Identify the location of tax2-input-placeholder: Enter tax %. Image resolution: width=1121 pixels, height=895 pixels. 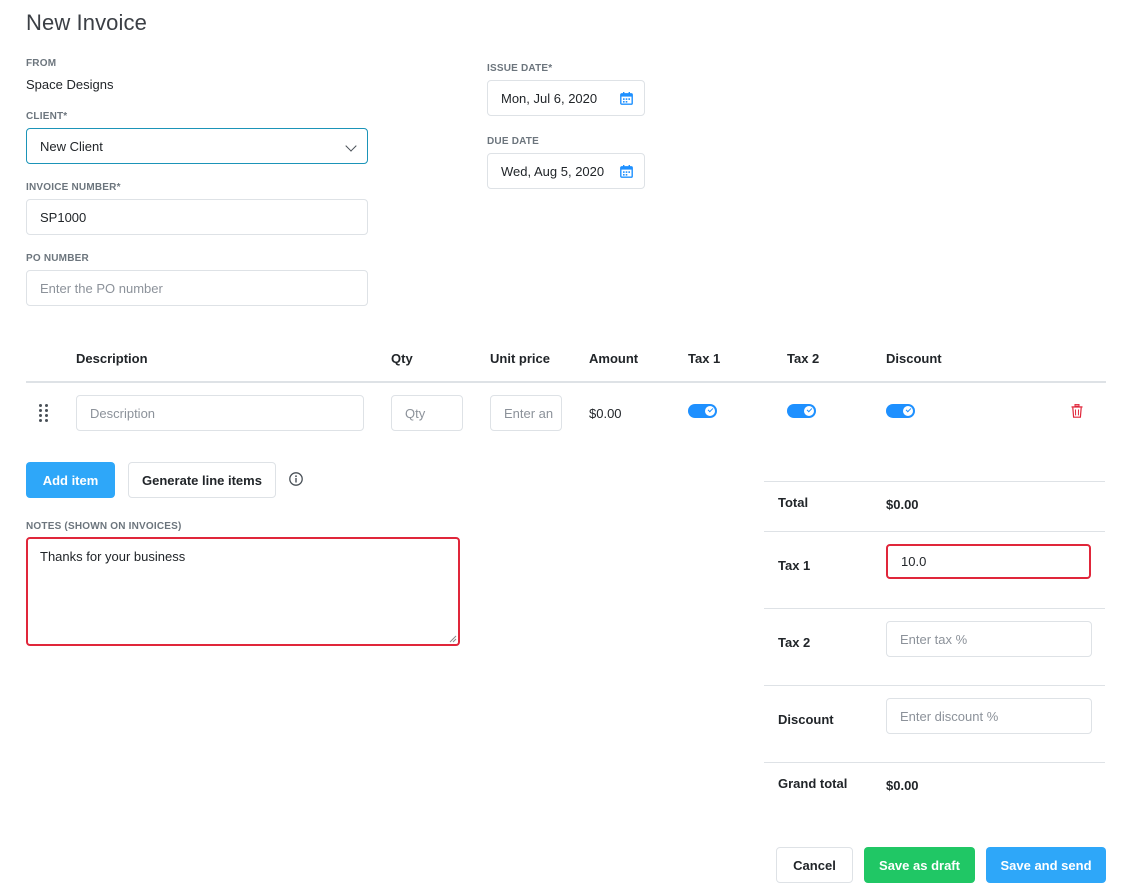
(934, 639).